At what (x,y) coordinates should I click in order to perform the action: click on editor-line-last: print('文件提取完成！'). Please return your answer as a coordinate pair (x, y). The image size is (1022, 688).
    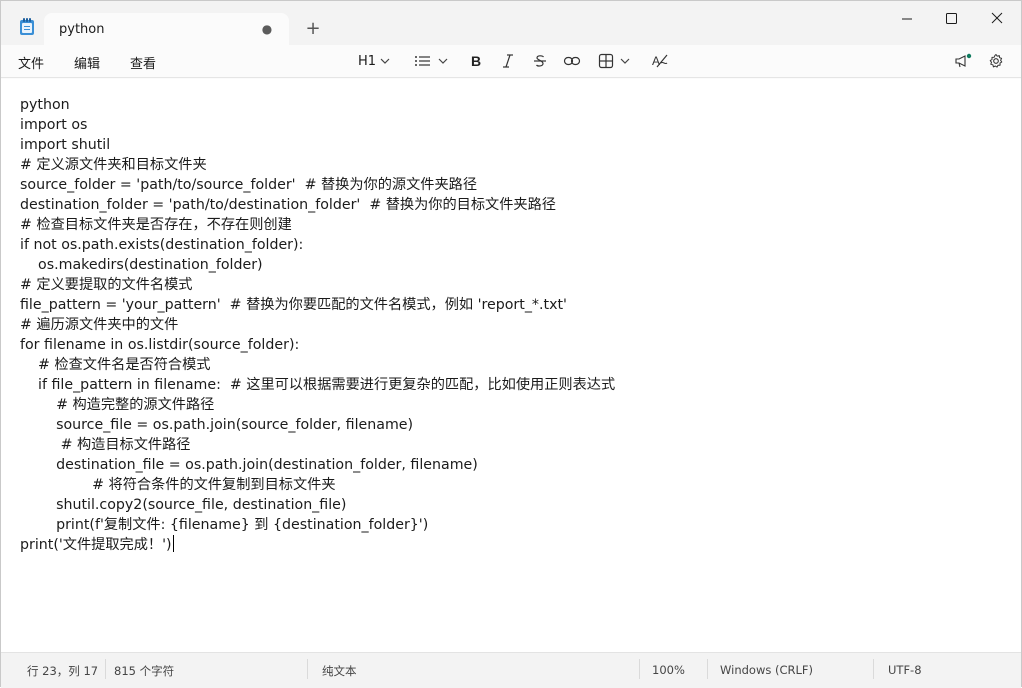
    Looking at the image, I should click on (97, 545).